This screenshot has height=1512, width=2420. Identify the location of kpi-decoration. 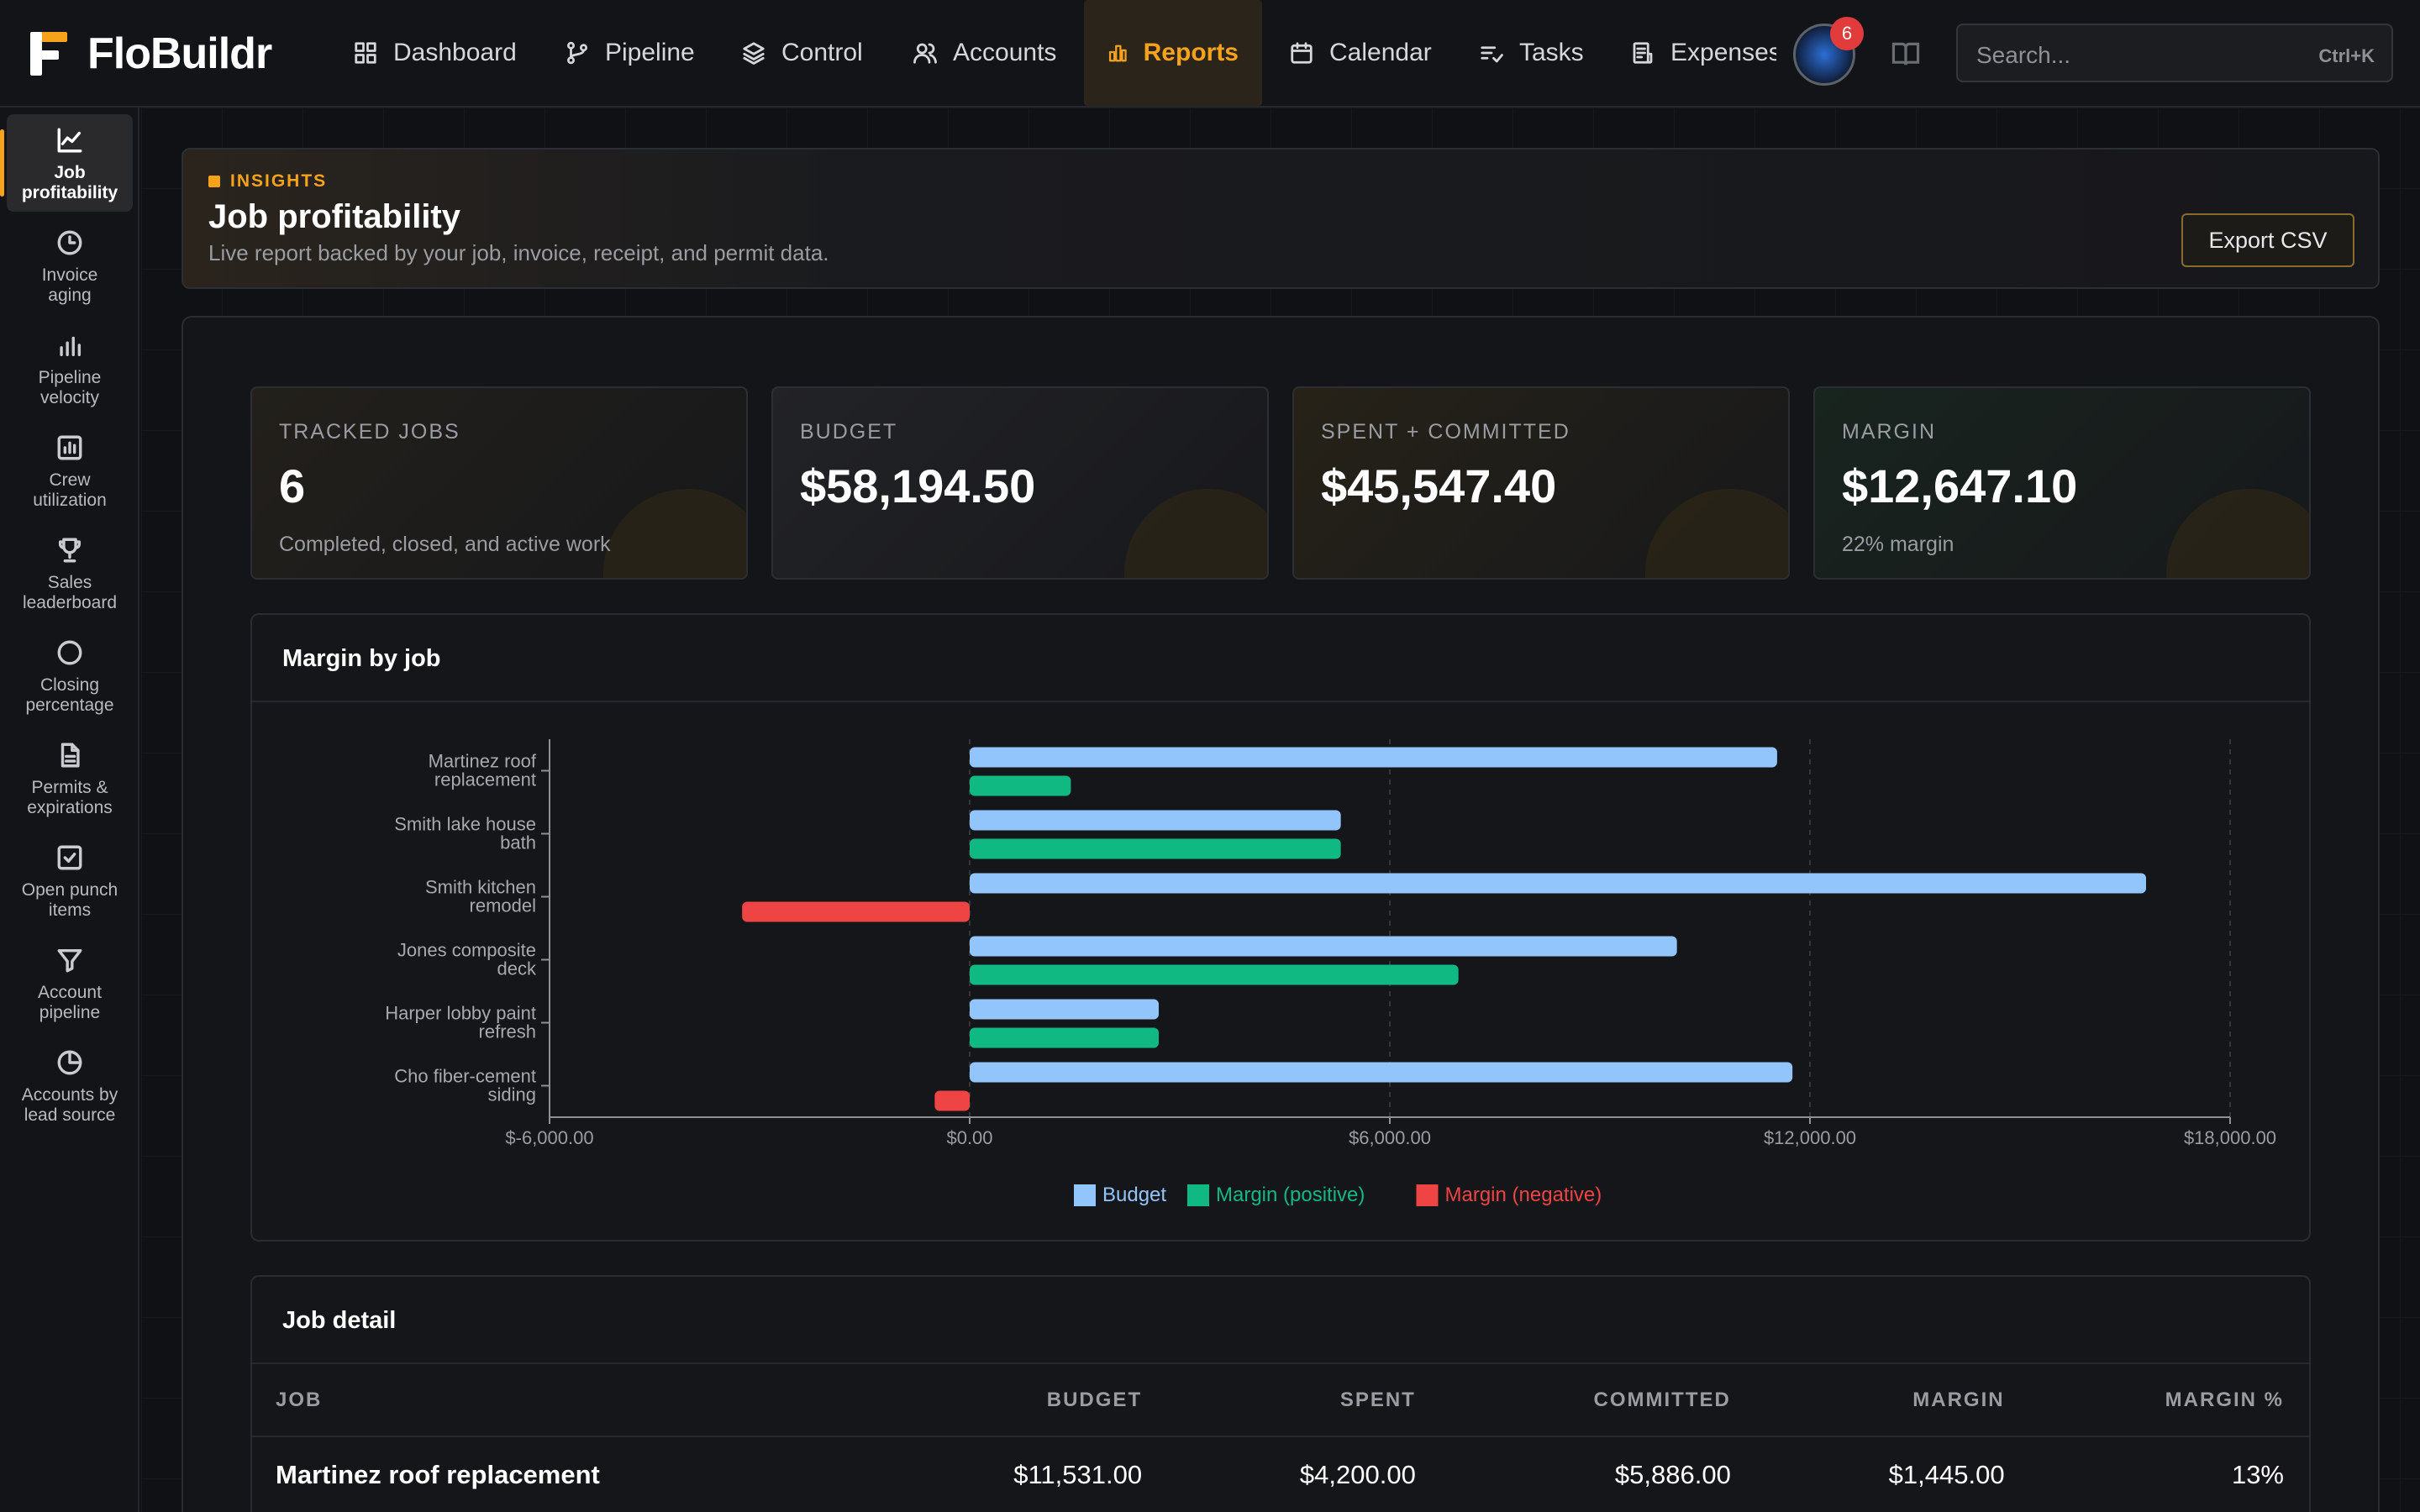
(2237, 533).